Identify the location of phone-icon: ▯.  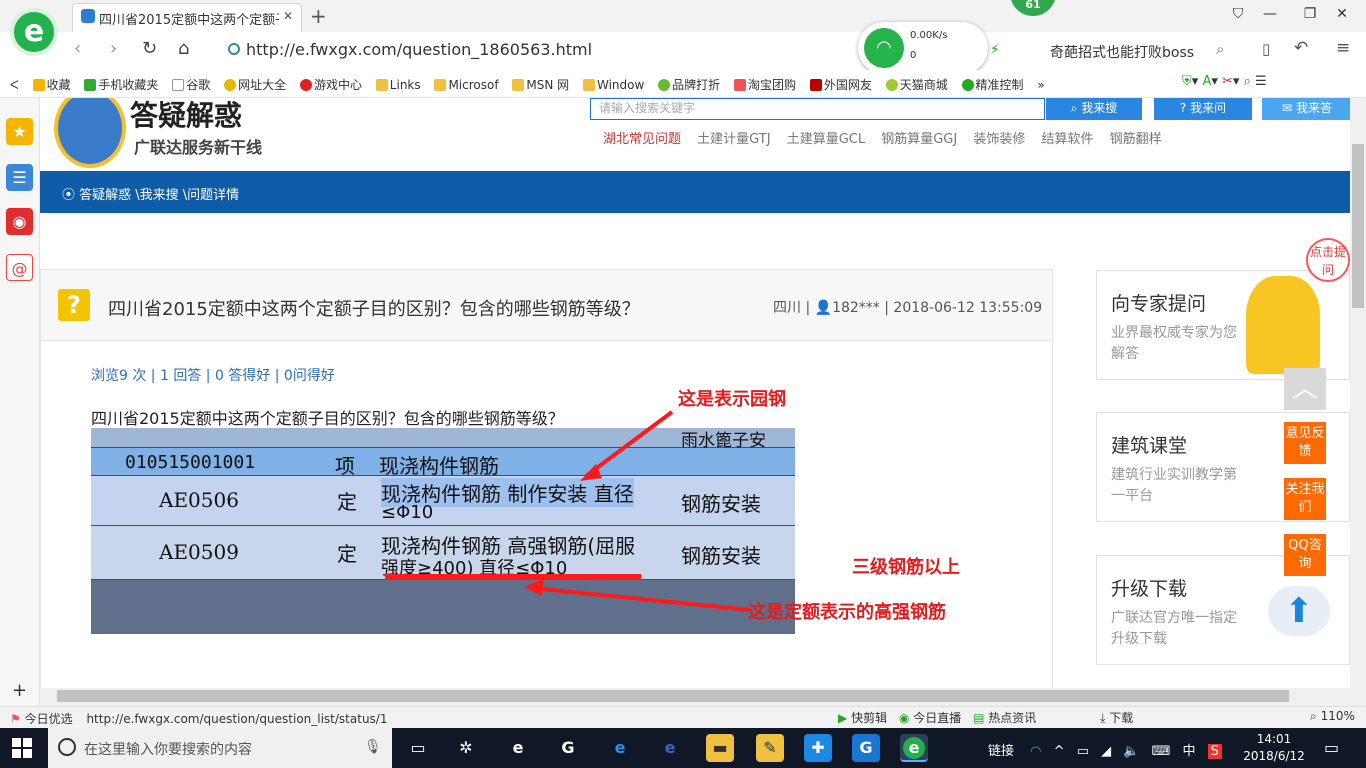
(1266, 49).